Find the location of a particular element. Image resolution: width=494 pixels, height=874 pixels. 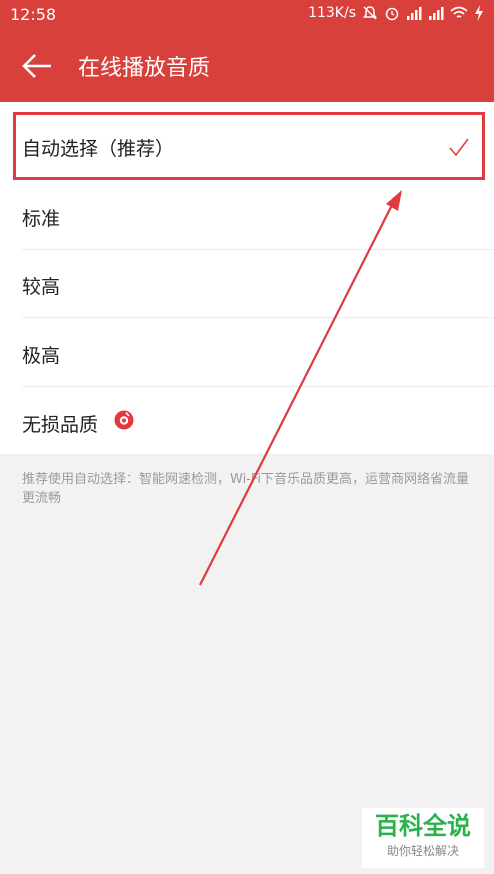

hint-text: 推荐使用自动选择：智能网速检测，Wi-Fi下音乐品质更高，运营商网络省流量更流畅 is located at coordinates (246, 489).